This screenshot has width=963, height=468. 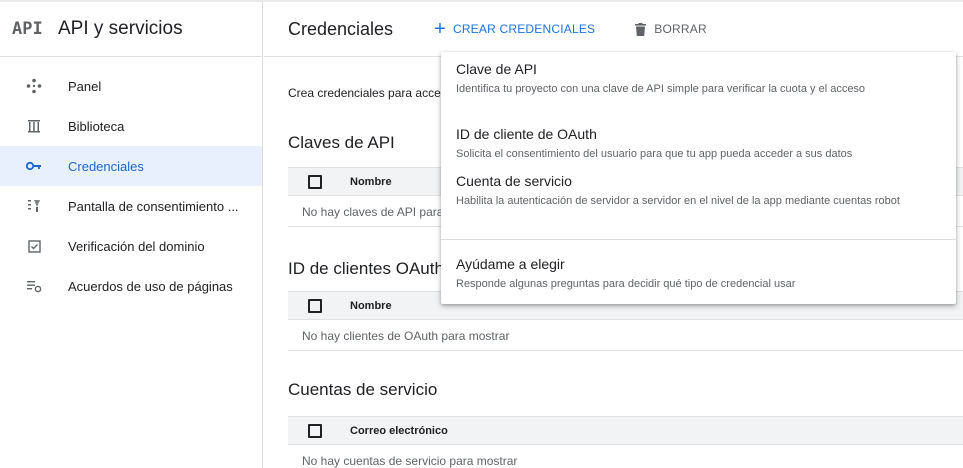 What do you see at coordinates (526, 134) in the screenshot?
I see `menu-item-title: ID de cliente de OAuth` at bounding box center [526, 134].